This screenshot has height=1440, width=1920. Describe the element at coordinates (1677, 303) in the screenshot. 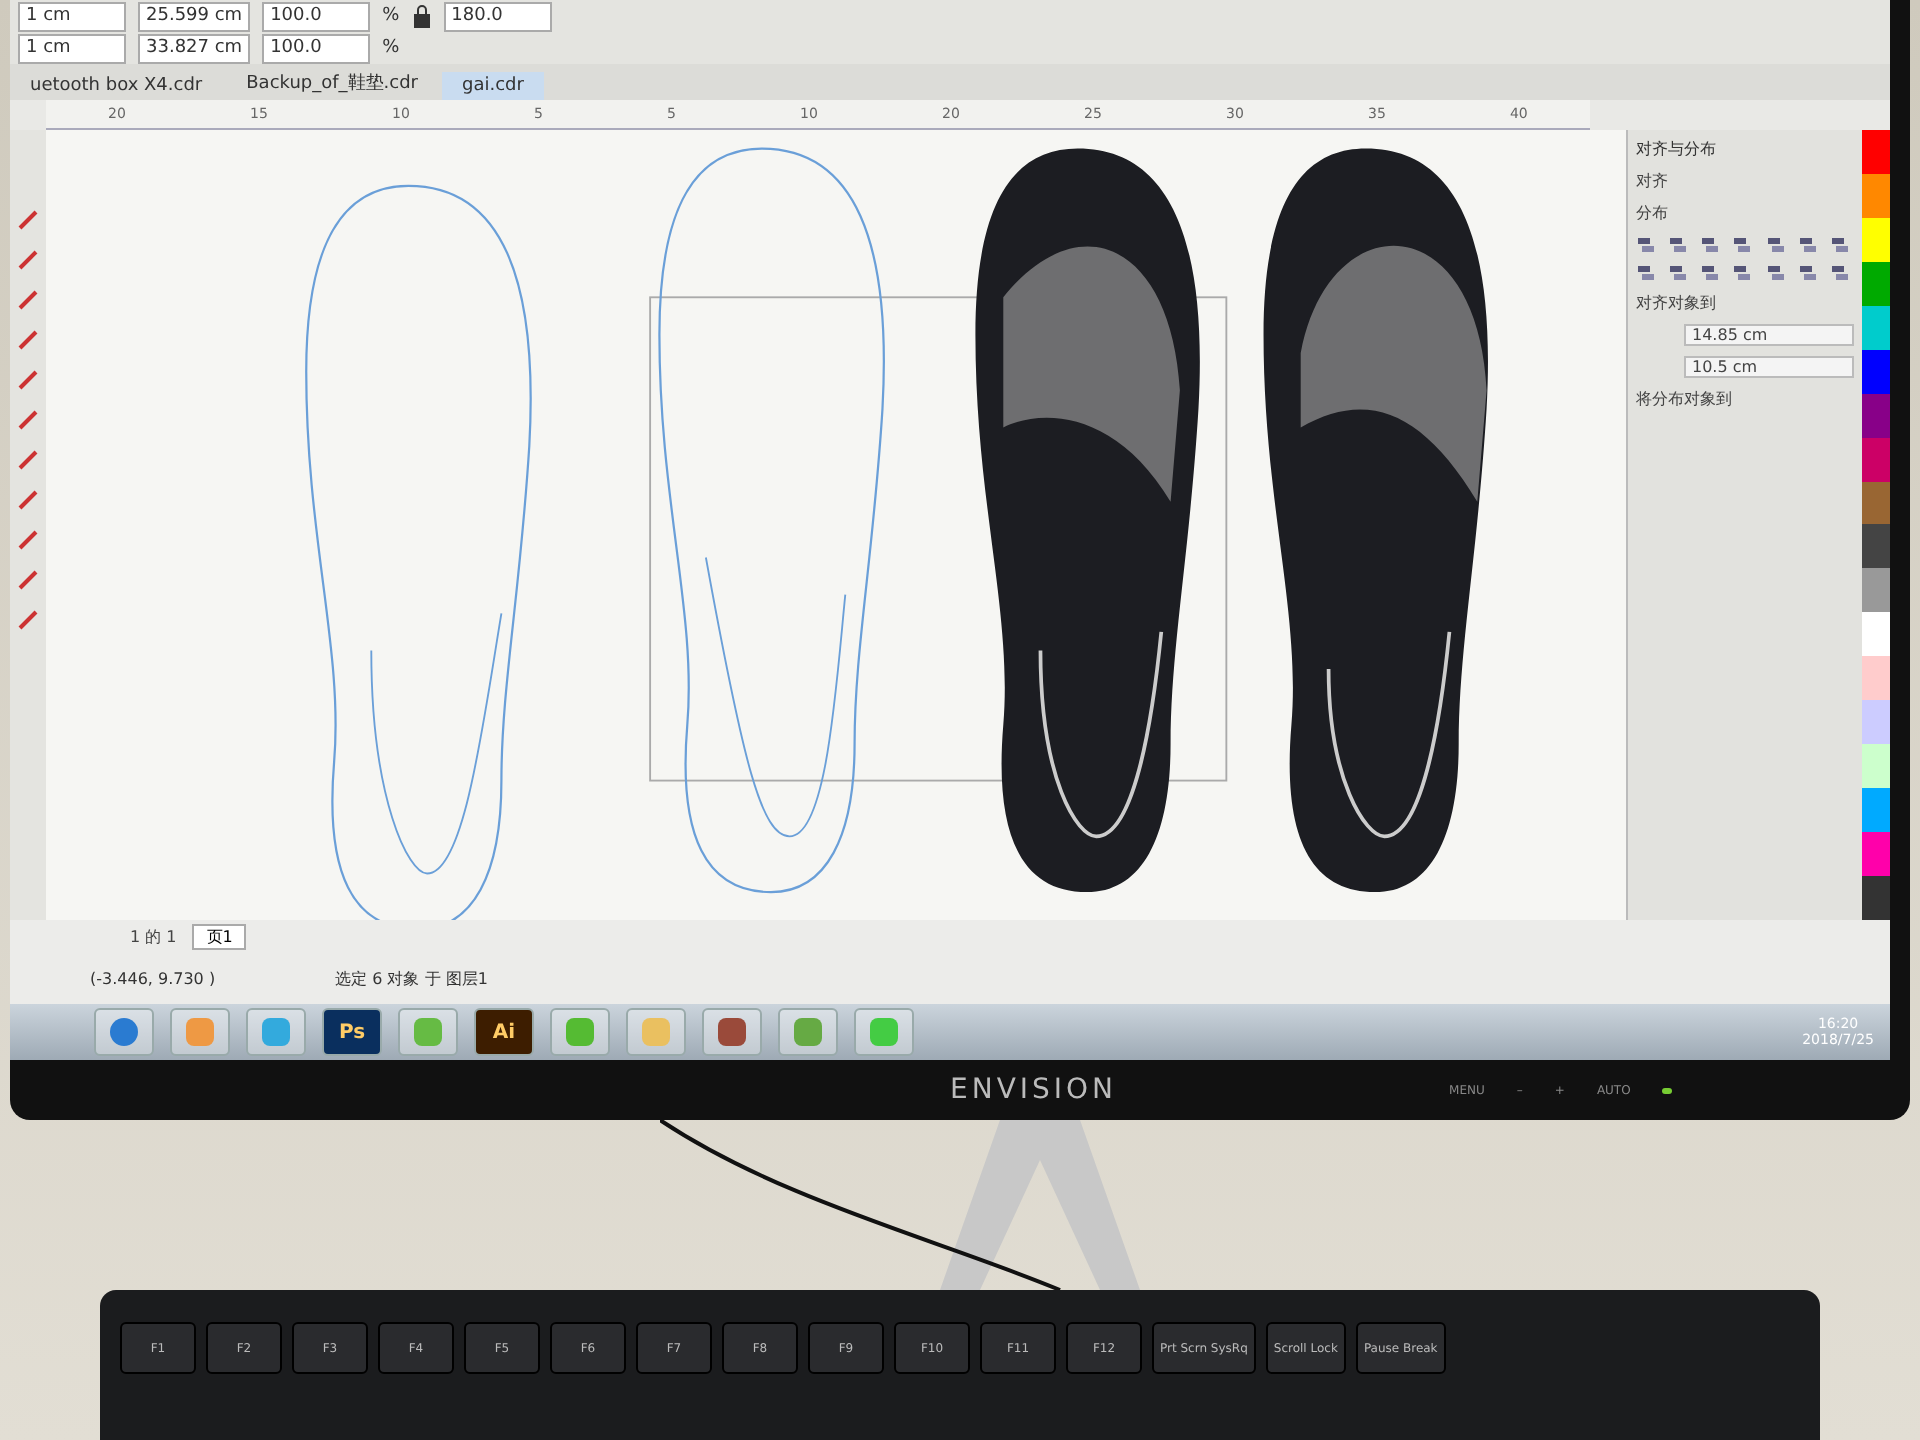

I see `align-to-label: 对齐对象到` at that location.